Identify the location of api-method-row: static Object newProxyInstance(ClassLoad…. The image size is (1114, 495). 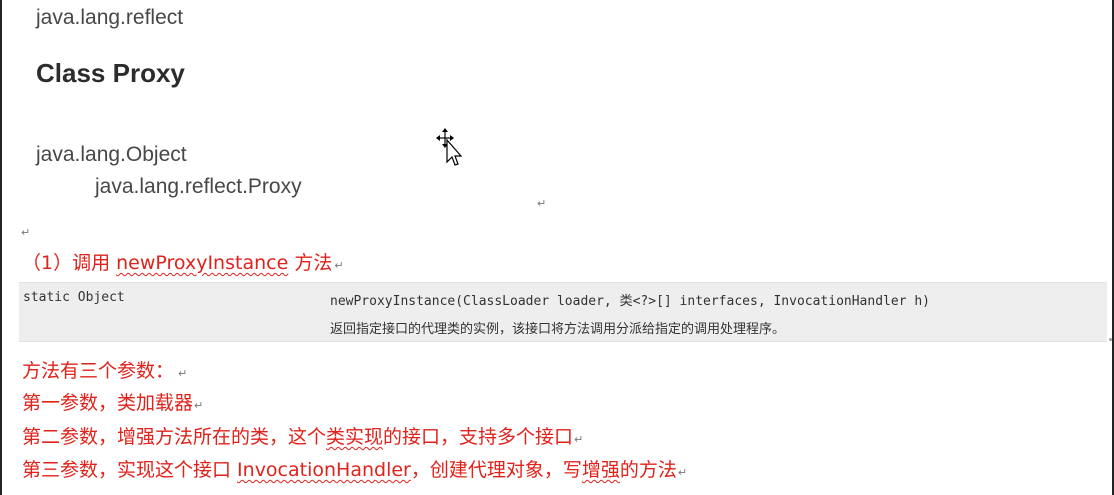
(563, 312).